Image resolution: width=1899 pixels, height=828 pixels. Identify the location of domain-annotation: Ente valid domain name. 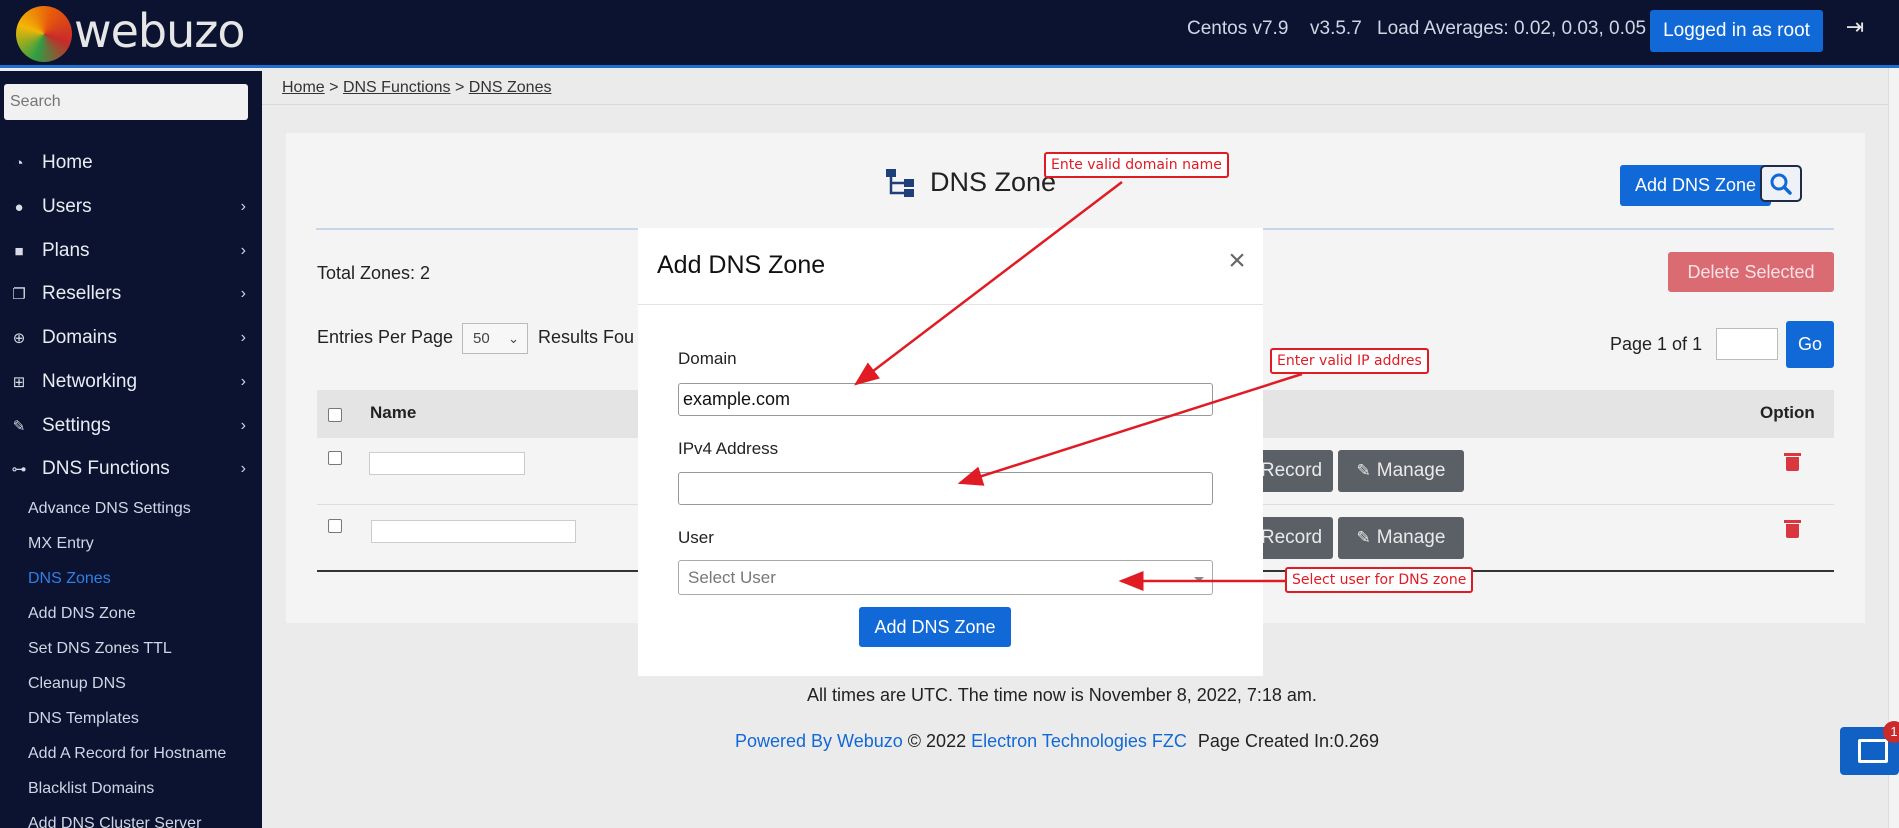
(1136, 165).